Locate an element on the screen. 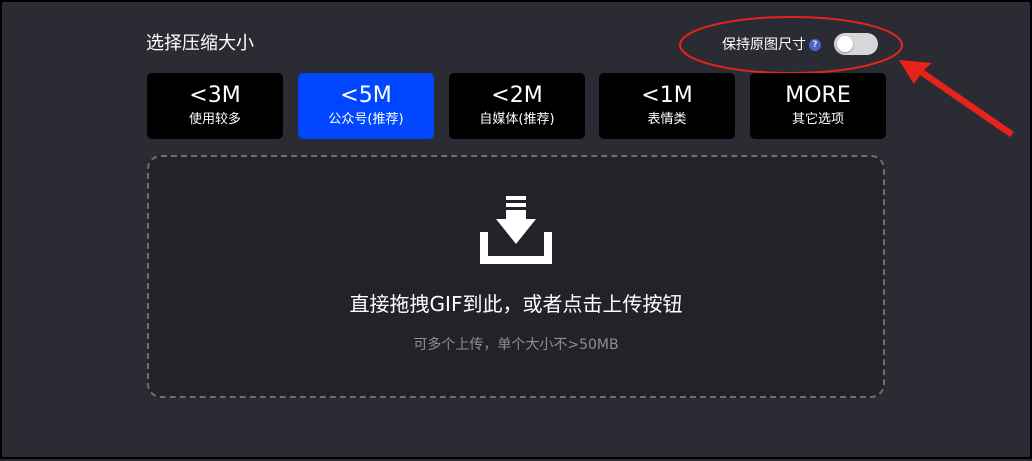  help-icon: ? is located at coordinates (815, 44).